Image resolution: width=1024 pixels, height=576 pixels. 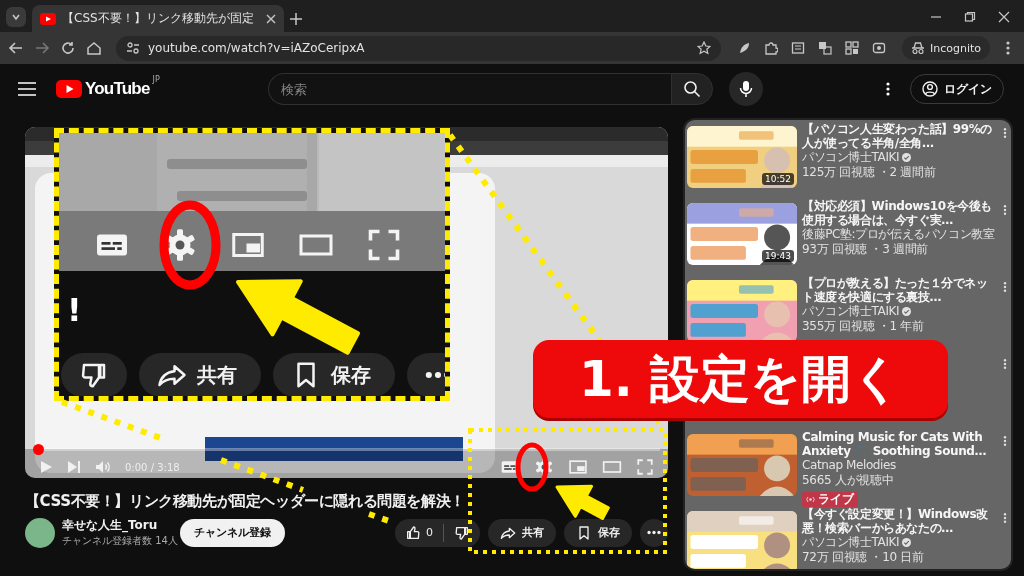 I want to click on more-button, so click(x=654, y=532).